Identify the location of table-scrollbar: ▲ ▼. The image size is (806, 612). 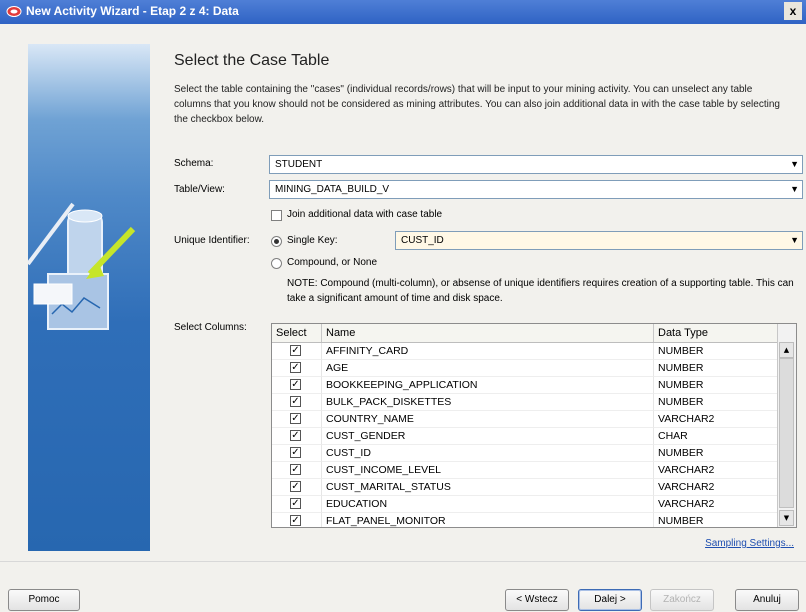
(786, 425).